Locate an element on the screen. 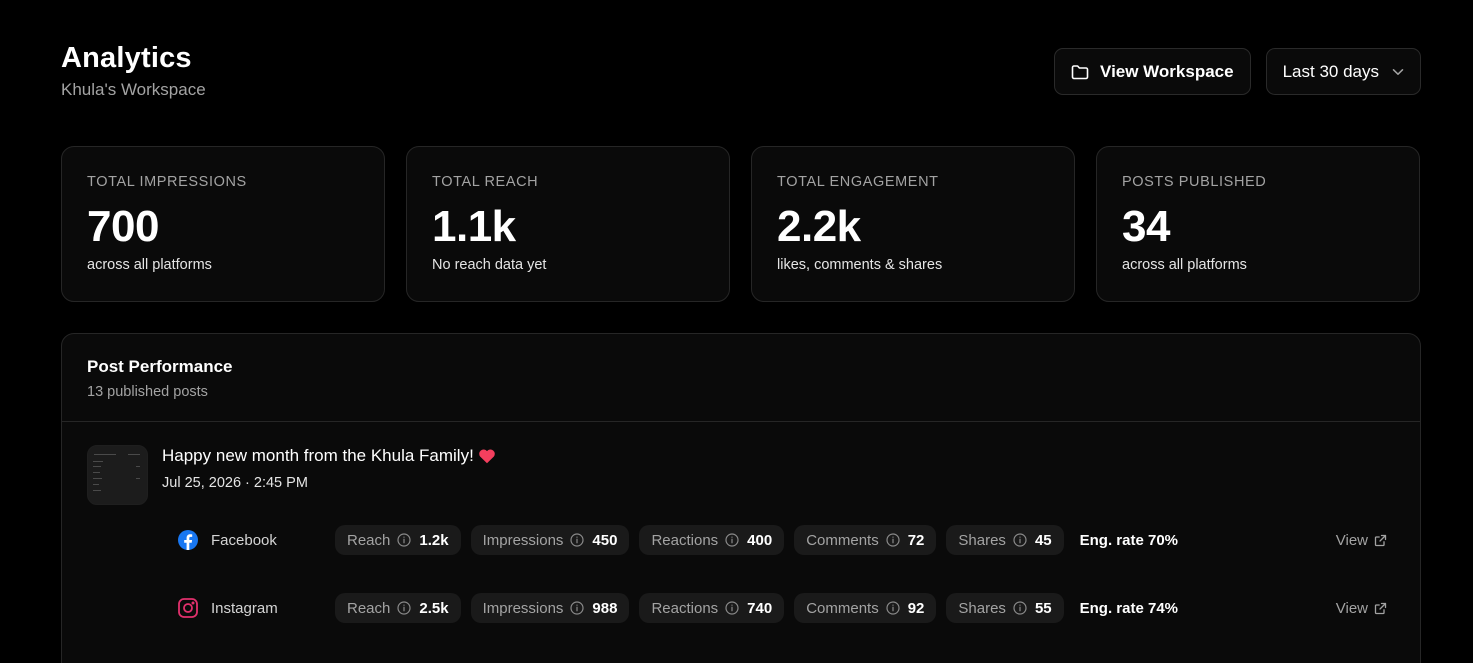  date-range-label: Last 30 days is located at coordinates (1330, 71).